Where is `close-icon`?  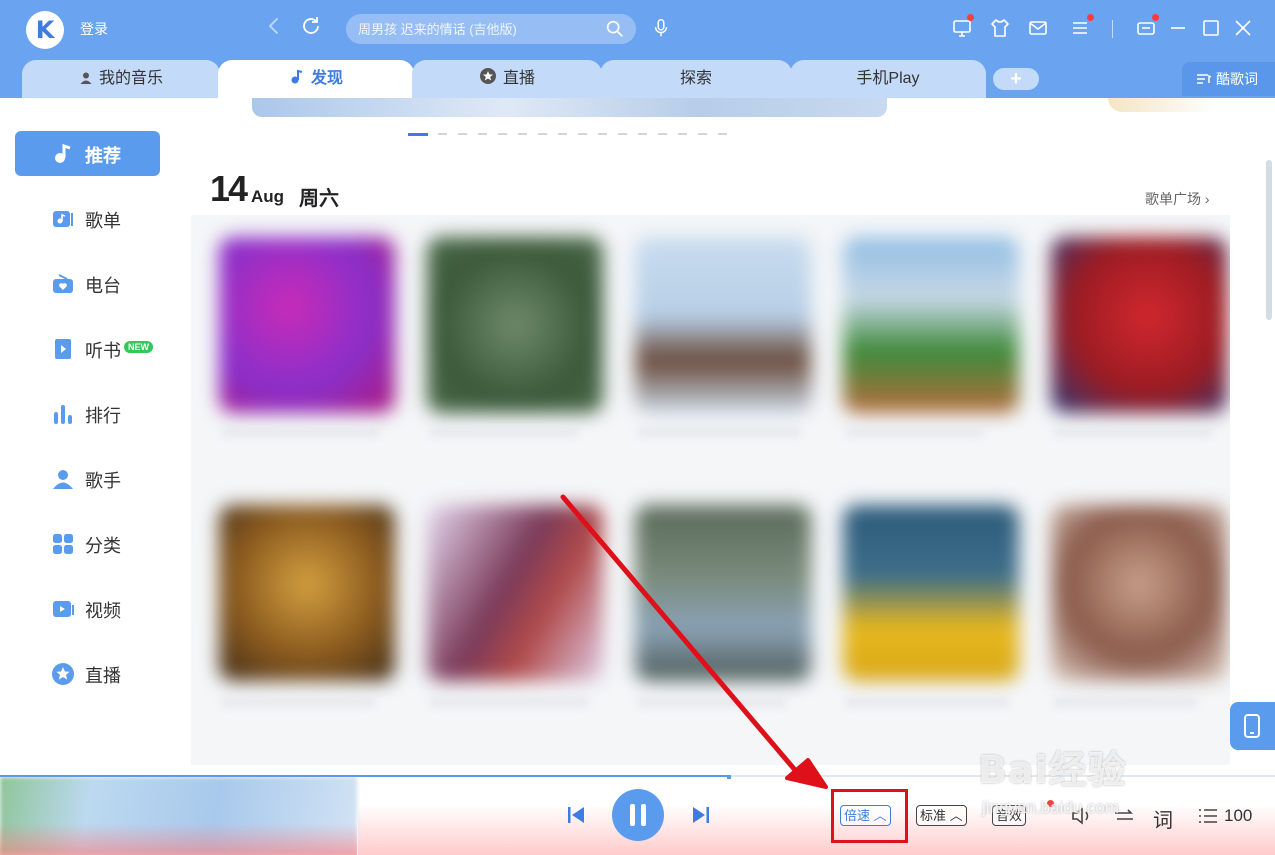 close-icon is located at coordinates (1243, 28).